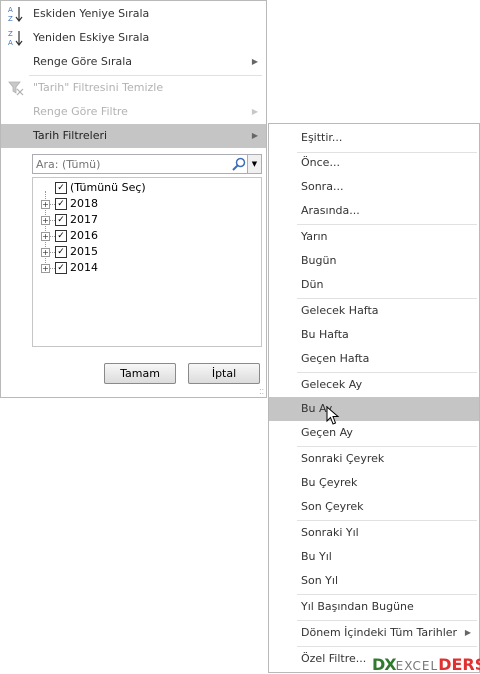 The height and width of the screenshot is (674, 480). What do you see at coordinates (374, 581) in the screenshot?
I see `submenu-item-last-year: Son Yıl` at bounding box center [374, 581].